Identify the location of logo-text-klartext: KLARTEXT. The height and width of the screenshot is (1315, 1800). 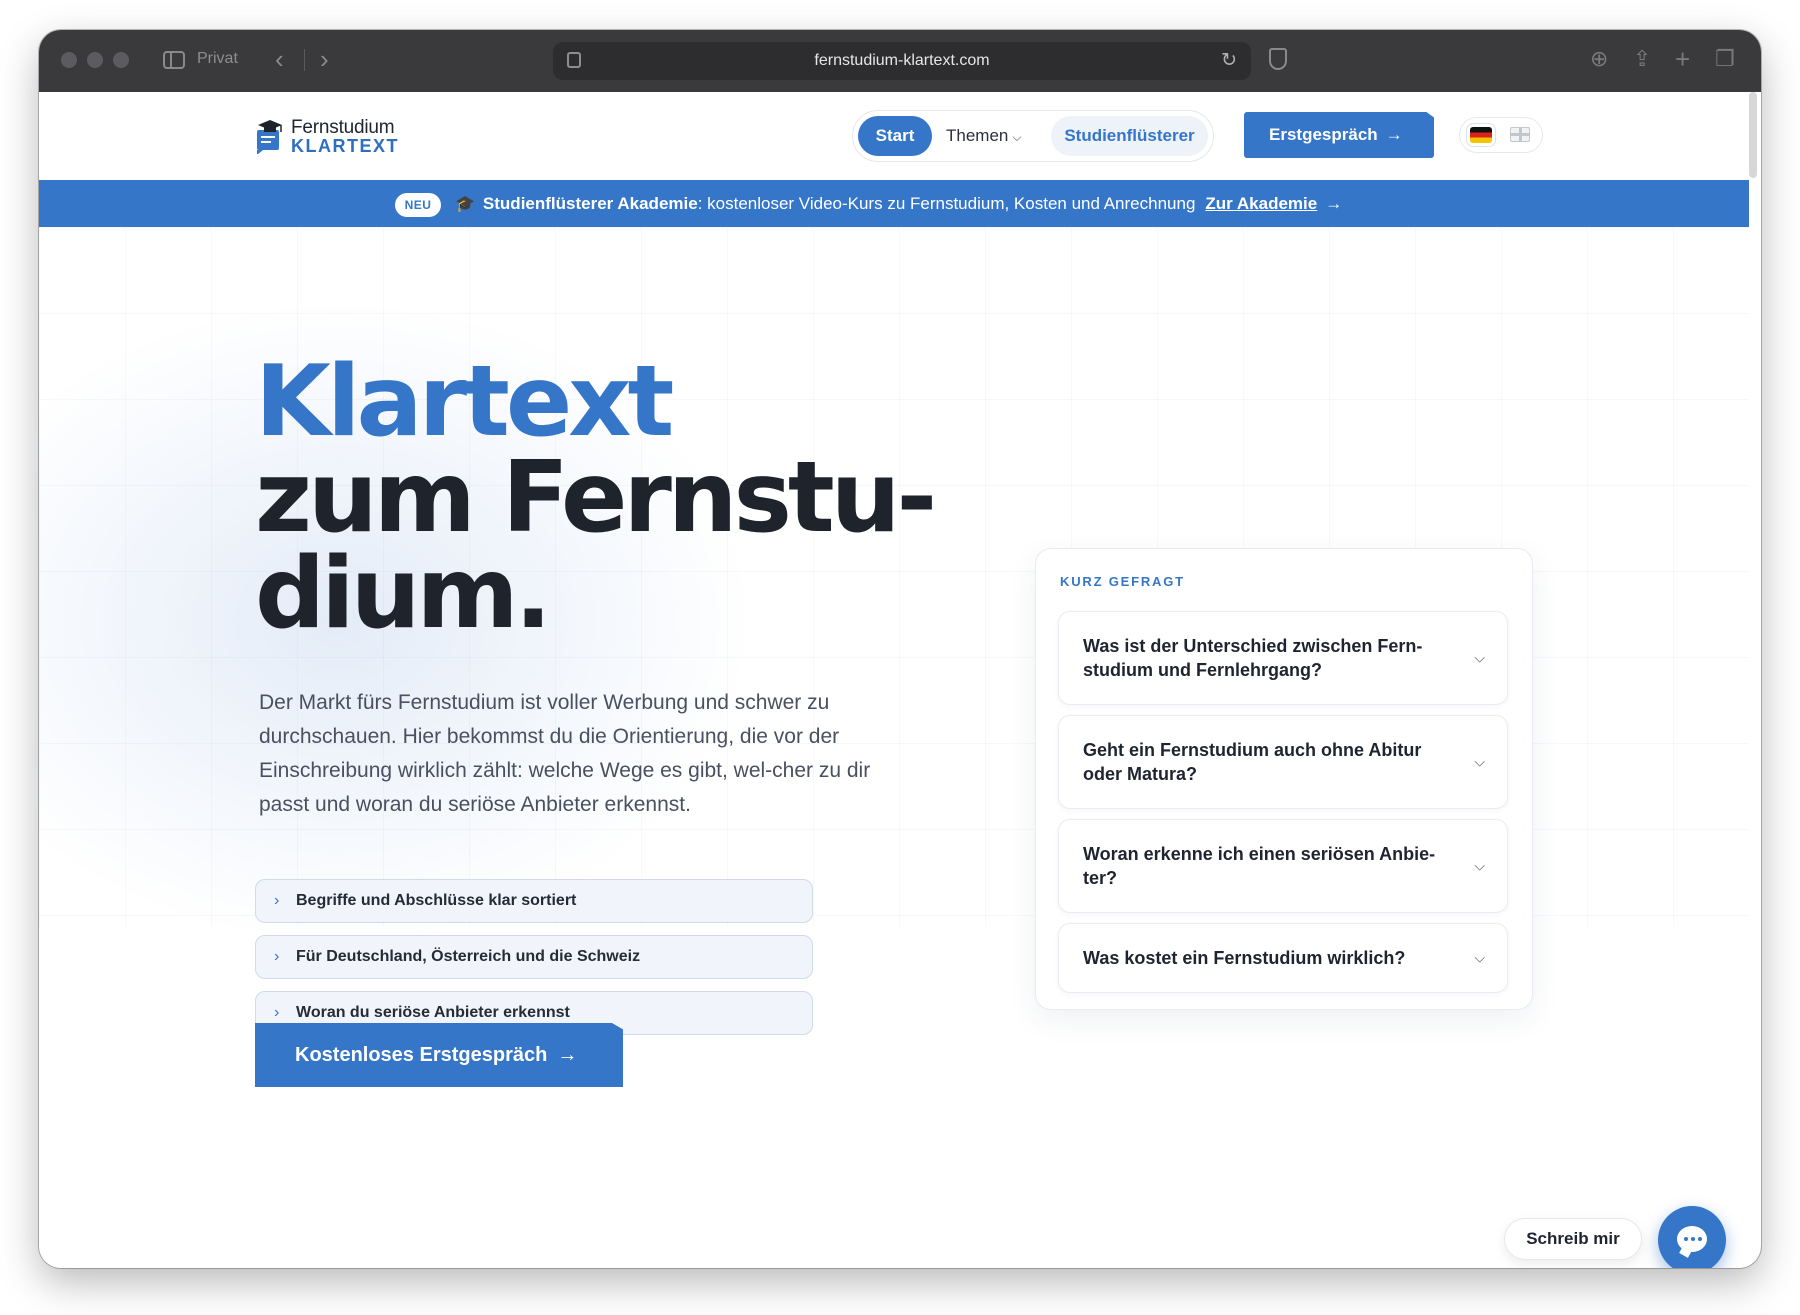
(345, 146).